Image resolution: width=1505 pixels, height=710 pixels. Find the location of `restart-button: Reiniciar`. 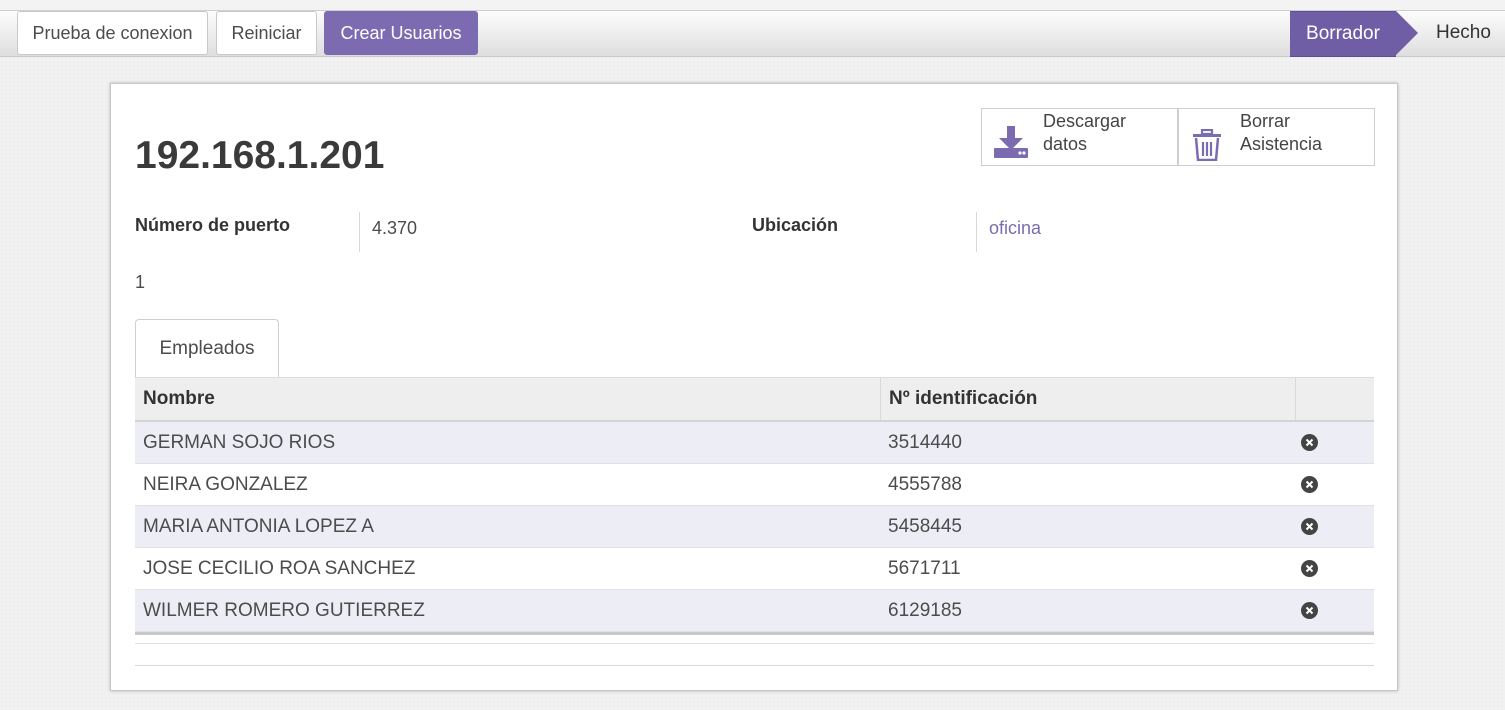

restart-button: Reiniciar is located at coordinates (266, 33).